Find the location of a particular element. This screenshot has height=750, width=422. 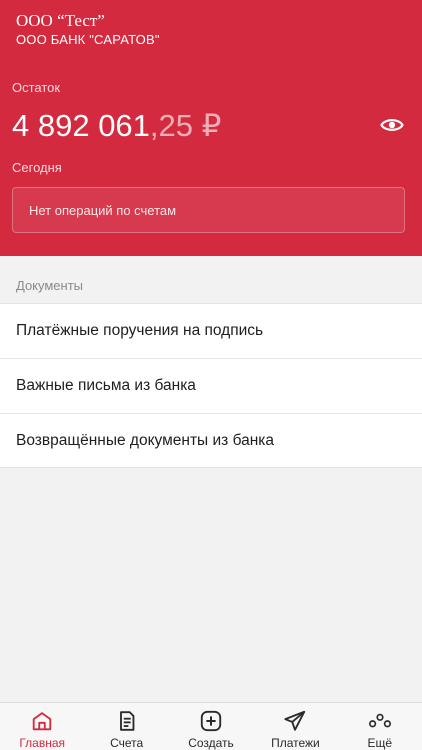

tab-more: Ещё is located at coordinates (380, 726).